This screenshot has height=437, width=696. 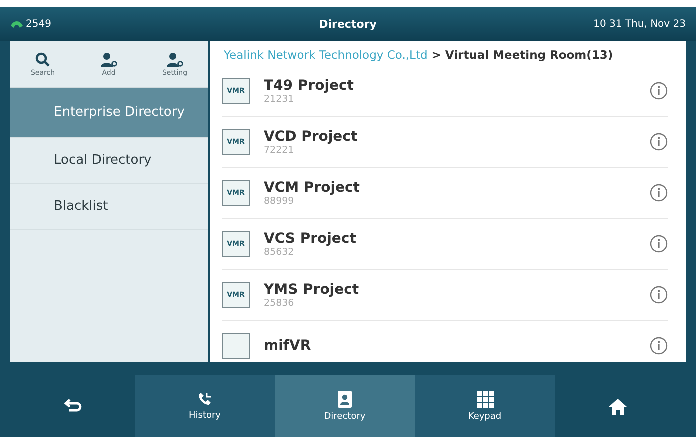 I want to click on account-number: 2549, so click(x=39, y=24).